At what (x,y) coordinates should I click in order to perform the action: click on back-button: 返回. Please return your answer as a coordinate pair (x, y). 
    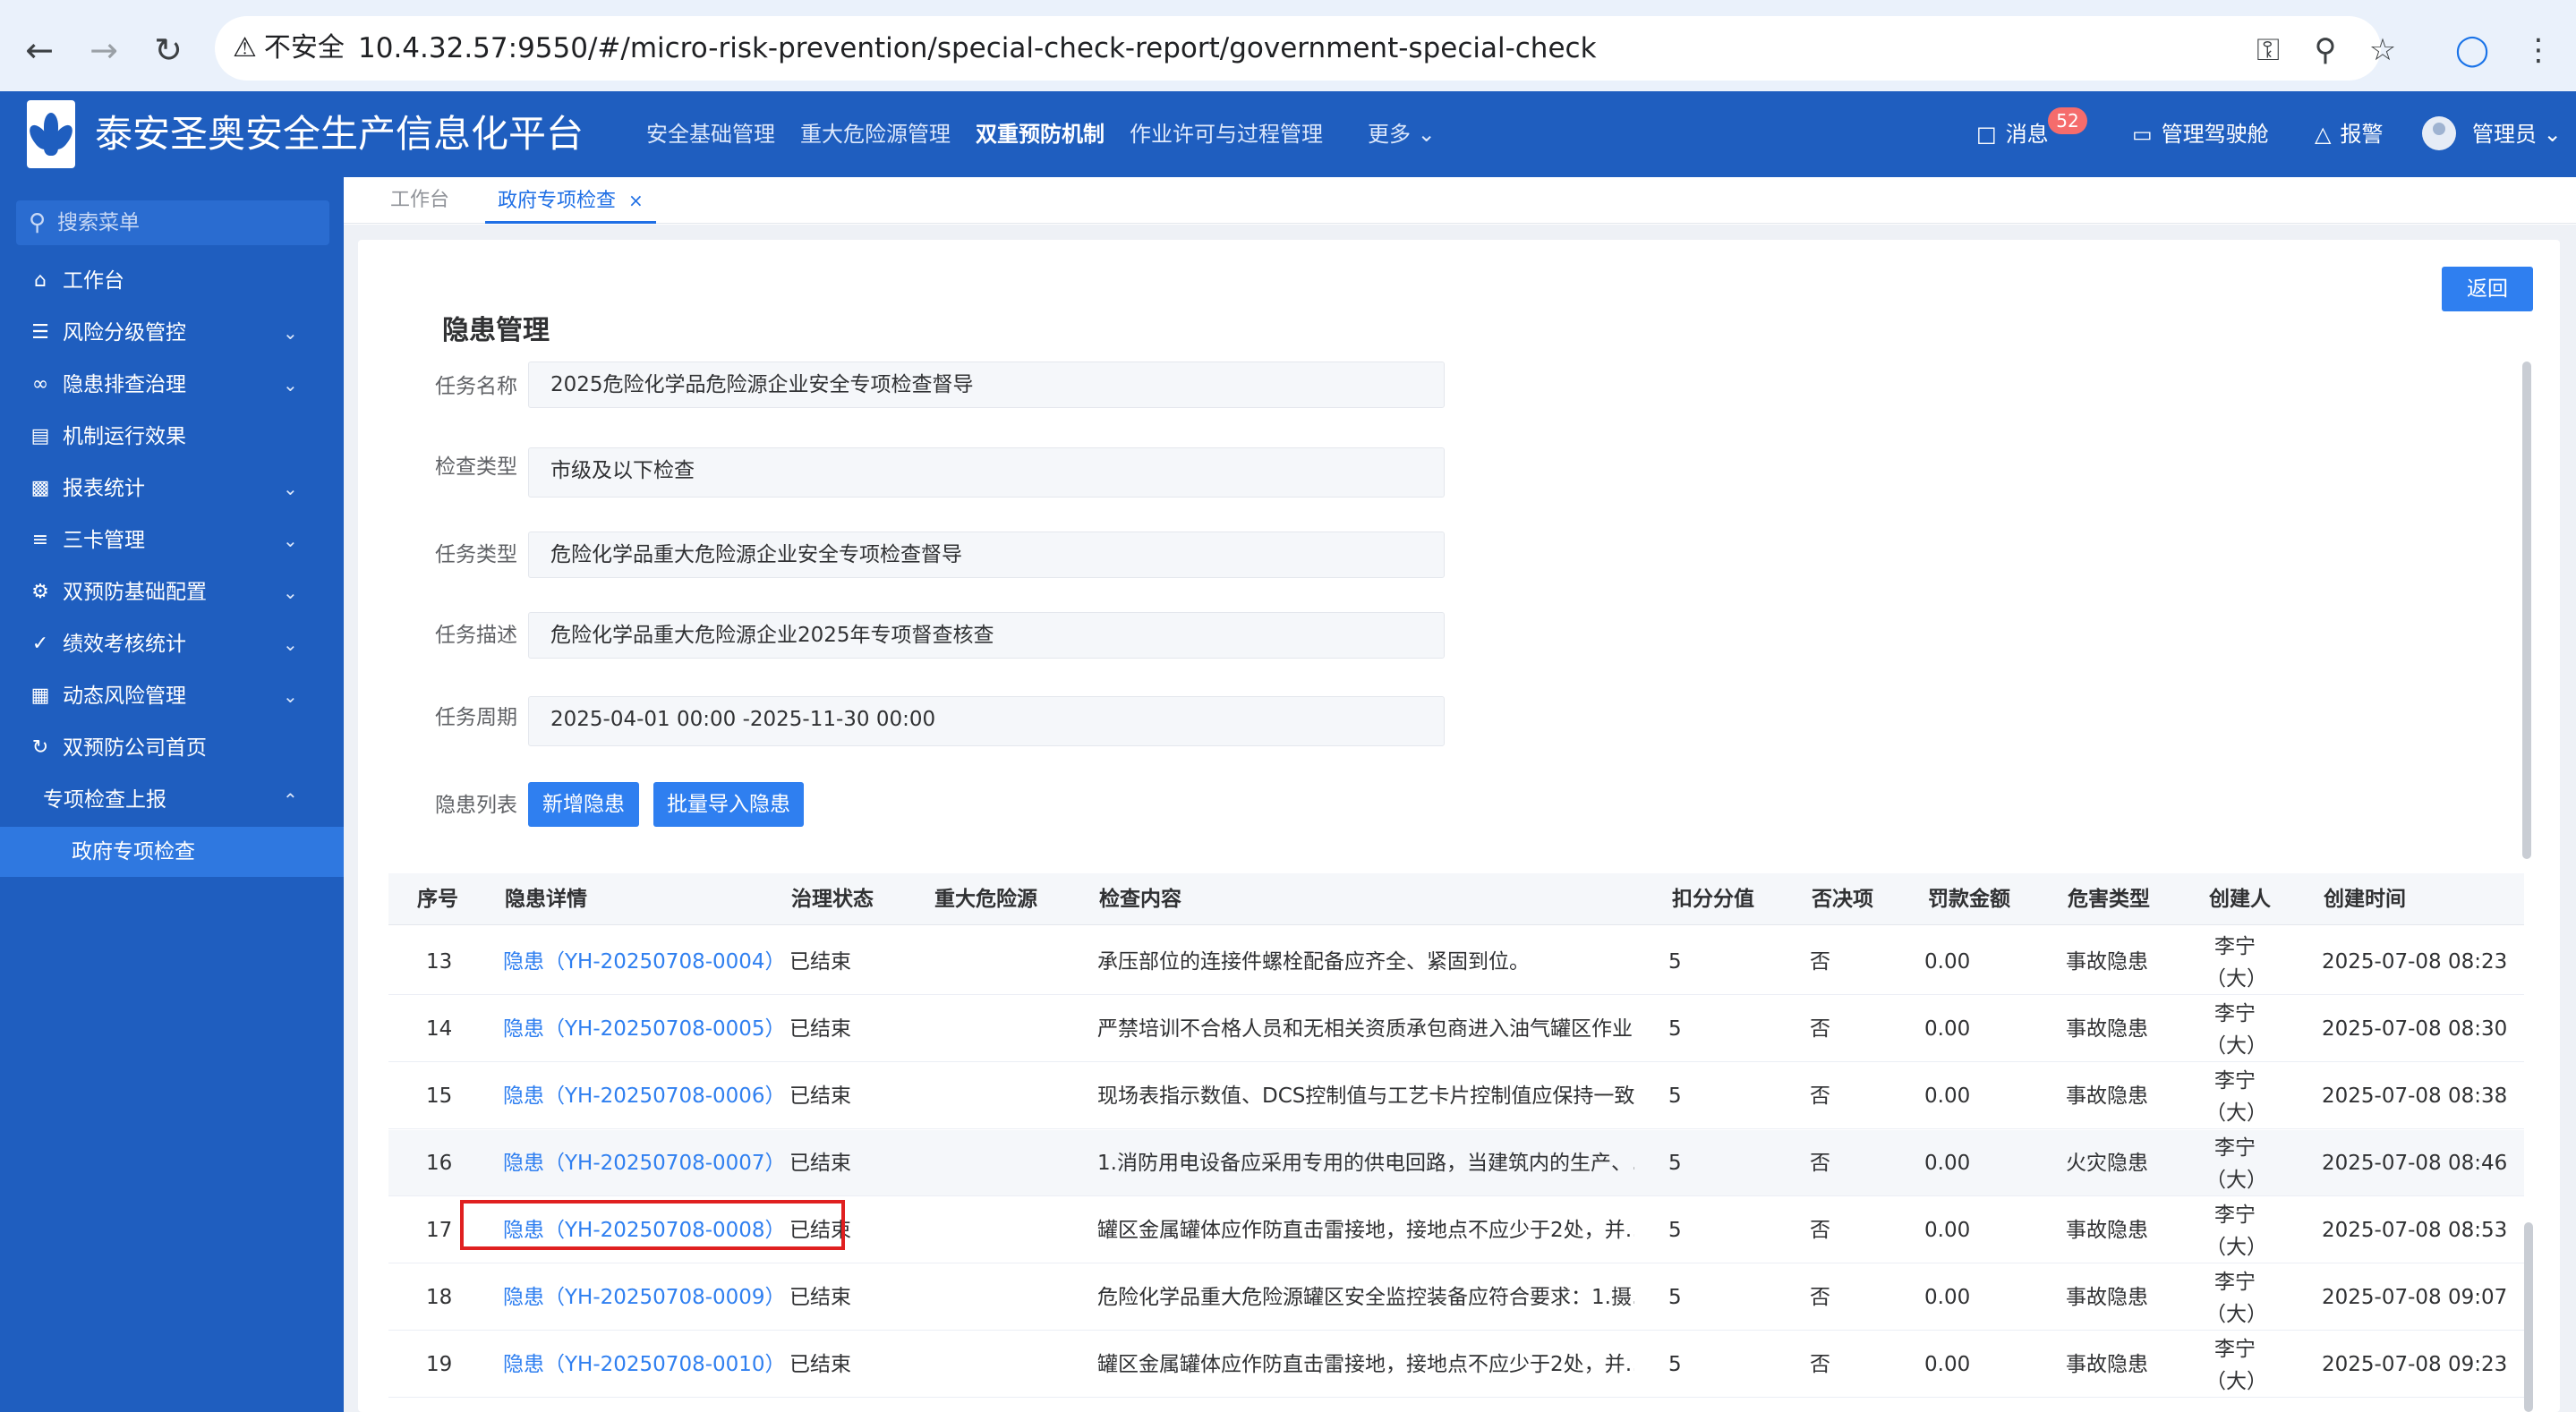
    Looking at the image, I should click on (2487, 289).